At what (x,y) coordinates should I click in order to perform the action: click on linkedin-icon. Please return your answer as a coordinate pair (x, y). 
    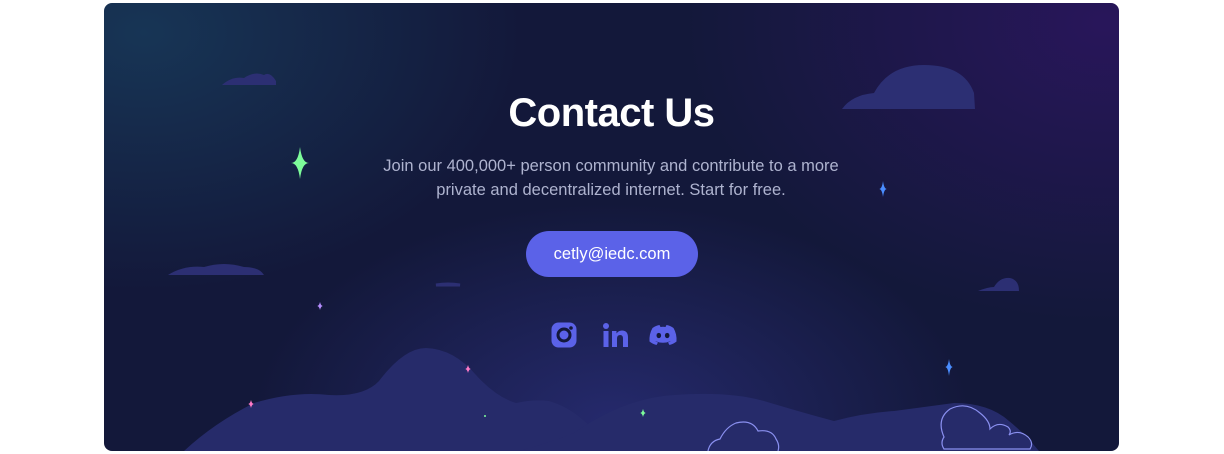
    Looking at the image, I should click on (615, 335).